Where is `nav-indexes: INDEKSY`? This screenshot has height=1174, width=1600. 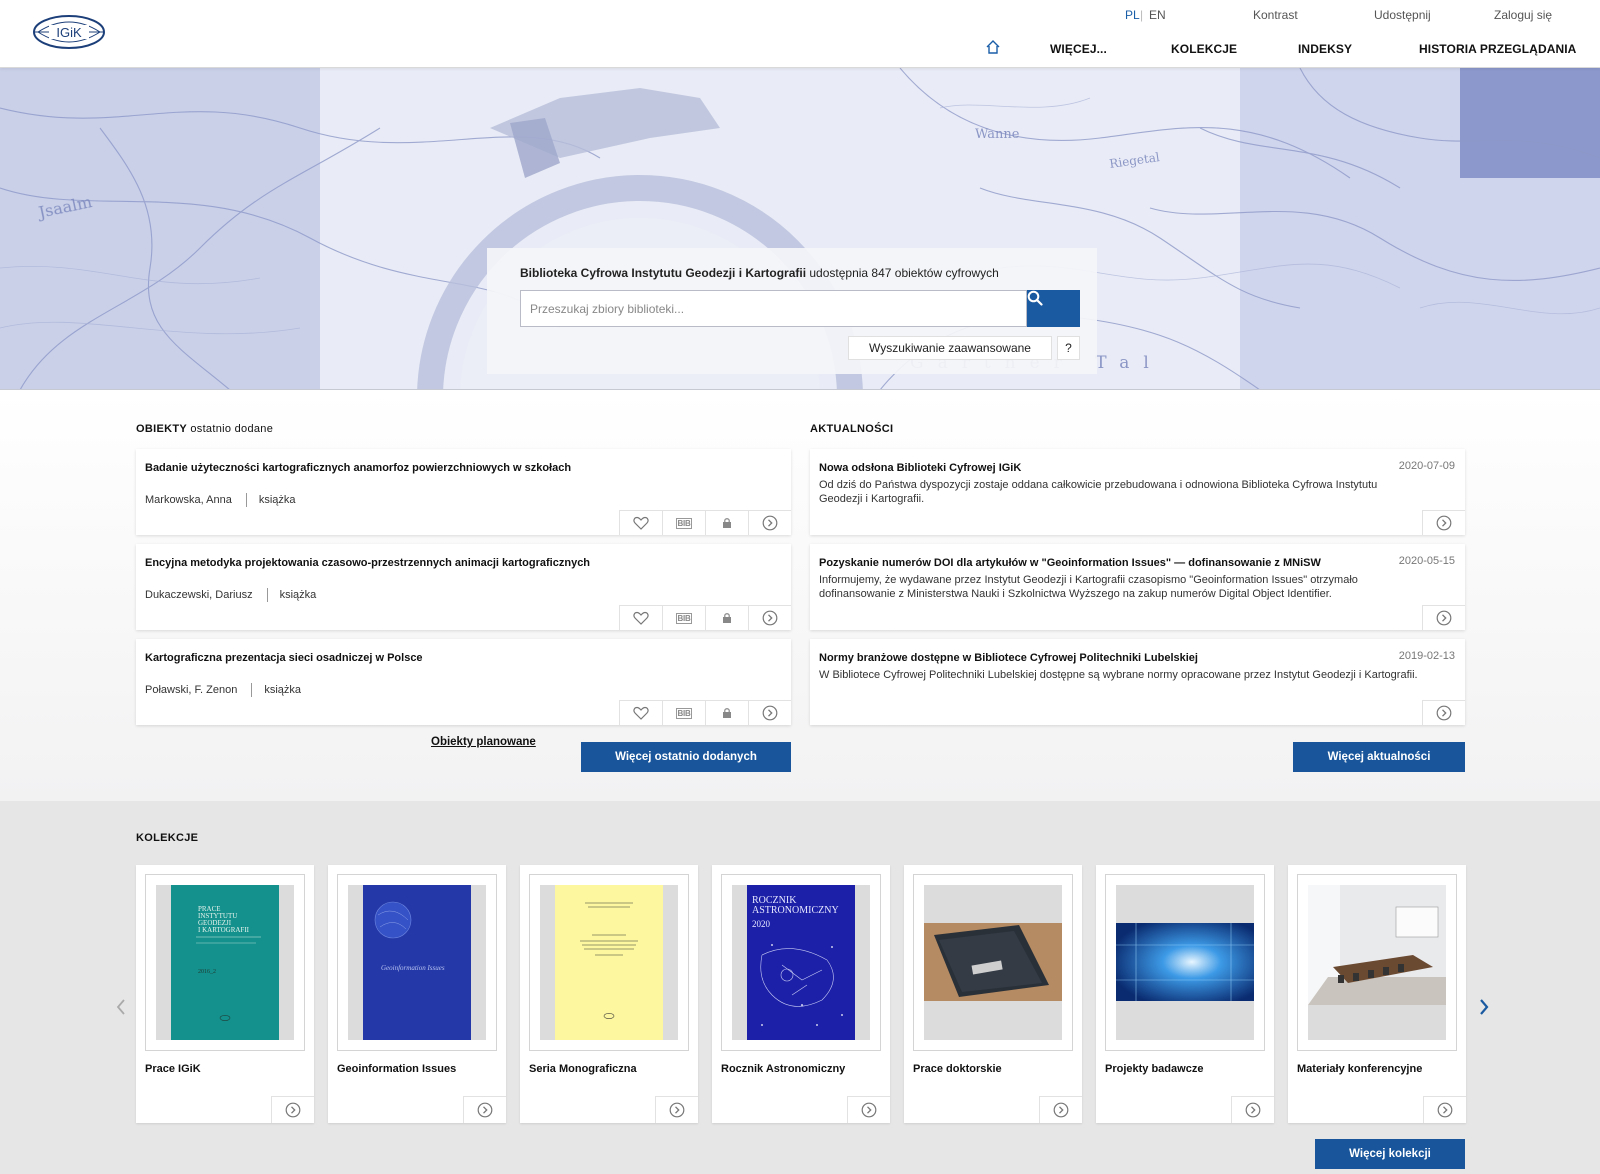 nav-indexes: INDEKSY is located at coordinates (1325, 49).